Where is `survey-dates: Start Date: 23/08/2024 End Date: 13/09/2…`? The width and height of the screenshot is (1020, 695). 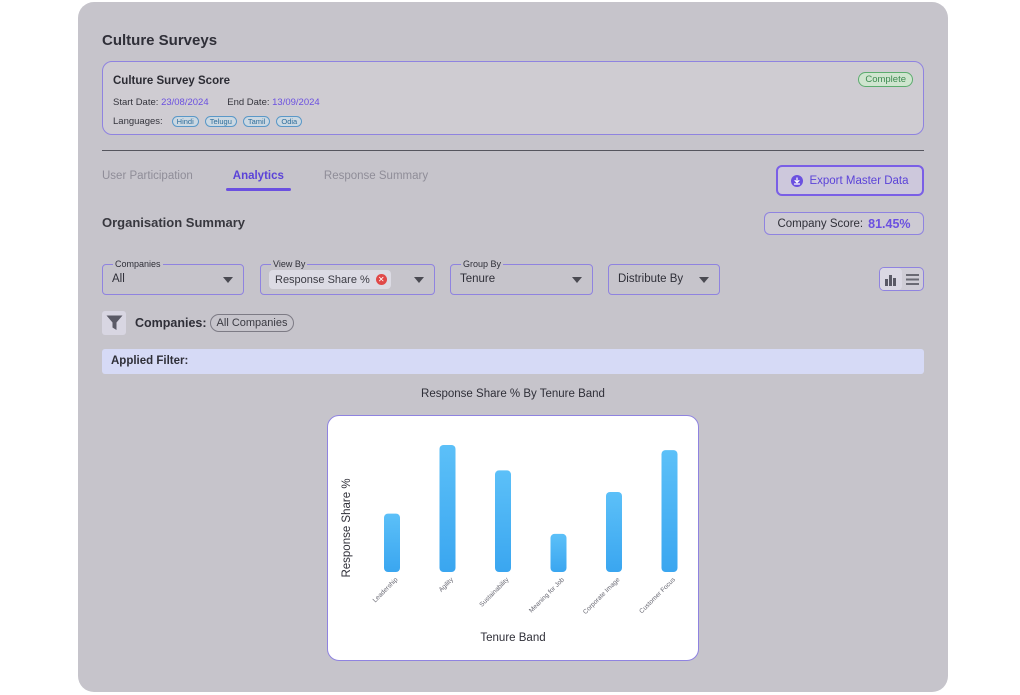 survey-dates: Start Date: 23/08/2024 End Date: 13/09/2… is located at coordinates (224, 102).